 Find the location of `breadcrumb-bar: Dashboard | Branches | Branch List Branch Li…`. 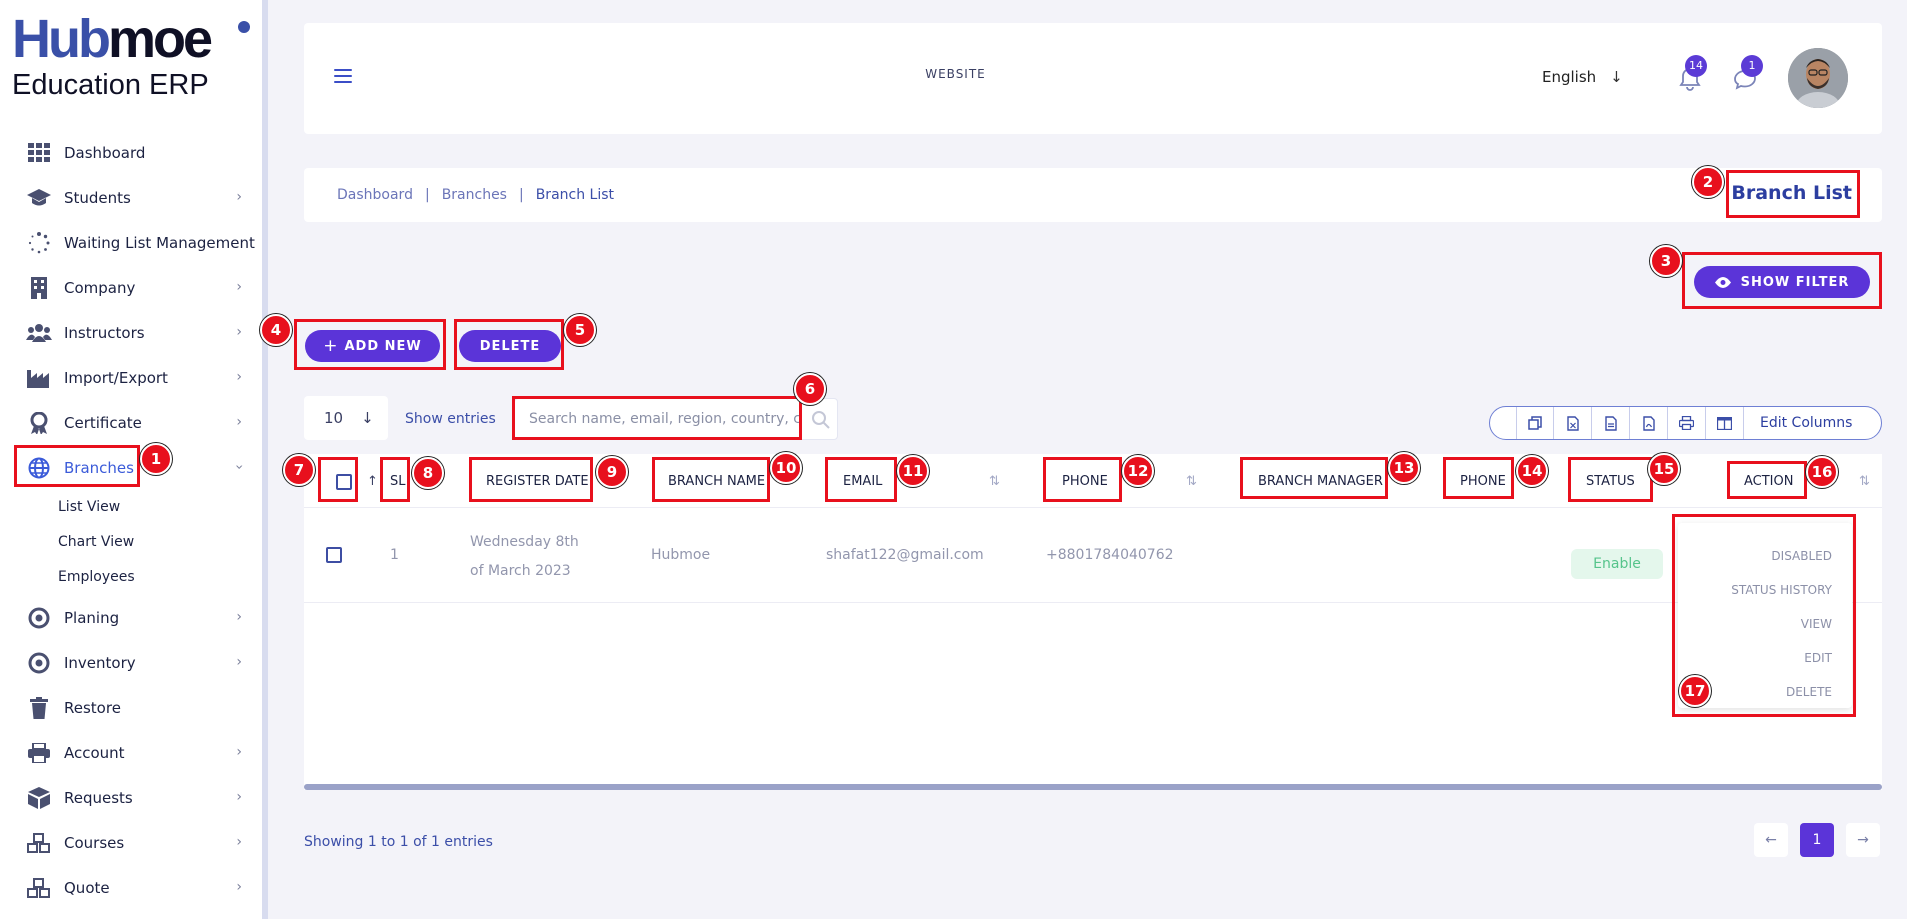

breadcrumb-bar: Dashboard | Branches | Branch List Branch Li… is located at coordinates (1093, 195).